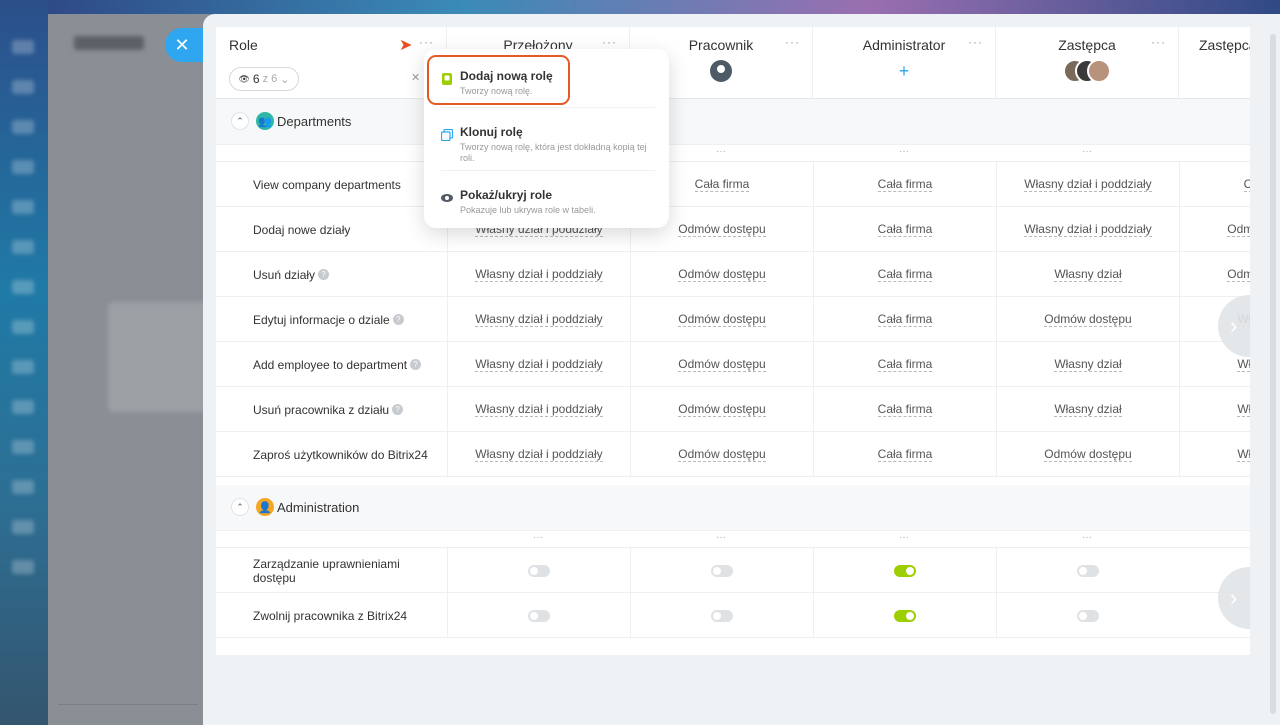 The width and height of the screenshot is (1280, 725). I want to click on permission-label-text: Usuń działy, so click(284, 274).